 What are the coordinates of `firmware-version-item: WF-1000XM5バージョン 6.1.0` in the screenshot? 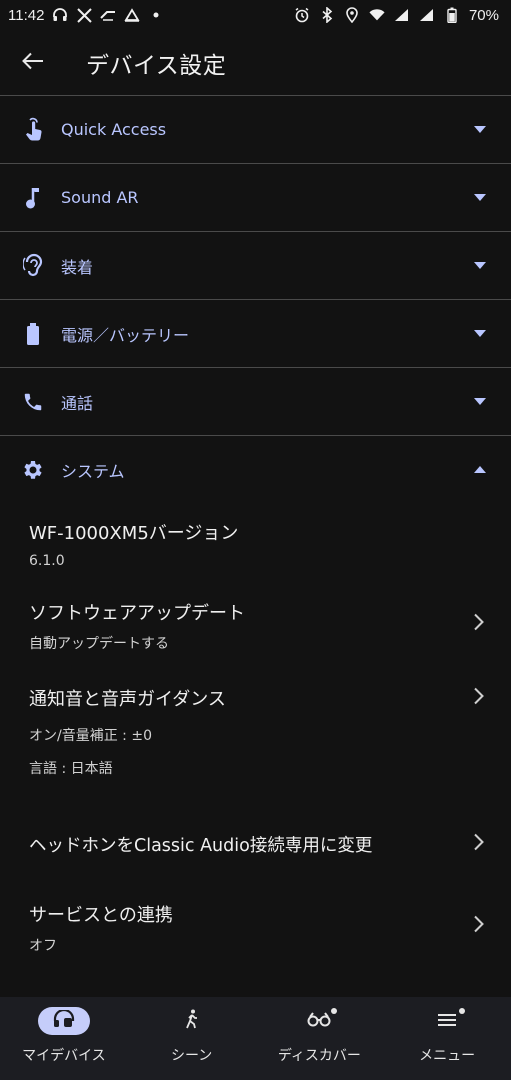 It's located at (270, 536).